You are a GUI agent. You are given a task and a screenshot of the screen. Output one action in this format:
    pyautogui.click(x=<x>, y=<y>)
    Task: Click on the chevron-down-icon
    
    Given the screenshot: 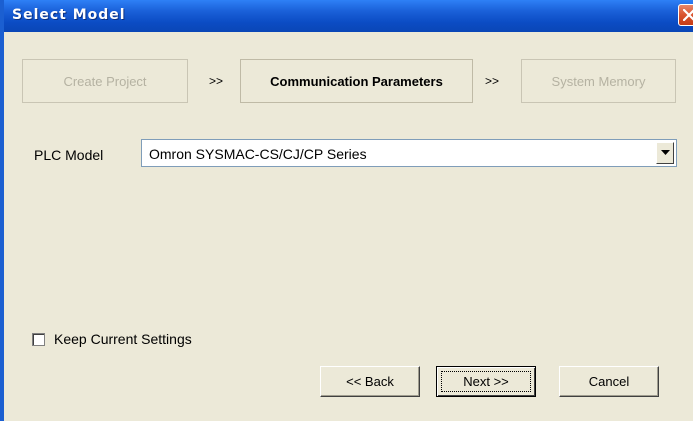 What is the action you would take?
    pyautogui.click(x=665, y=152)
    